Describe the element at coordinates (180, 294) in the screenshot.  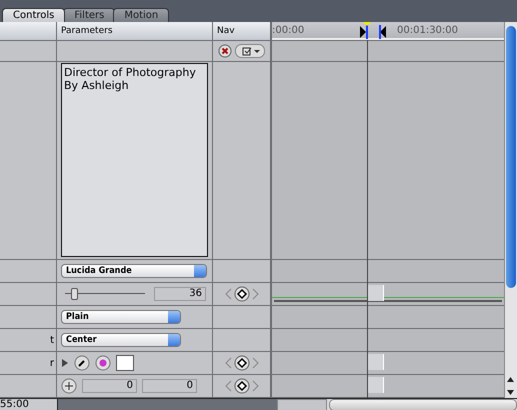
I see `size-field: 36` at that location.